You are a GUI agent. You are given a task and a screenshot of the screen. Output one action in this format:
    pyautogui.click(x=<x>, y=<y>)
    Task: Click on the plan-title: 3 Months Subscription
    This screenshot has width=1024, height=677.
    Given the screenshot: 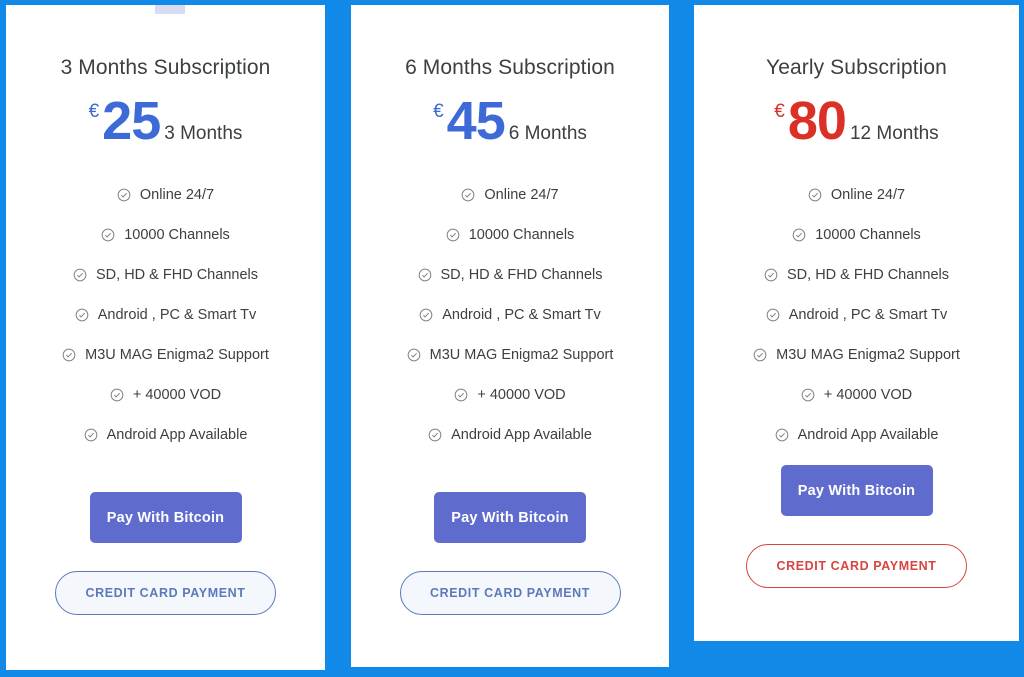 What is the action you would take?
    pyautogui.click(x=165, y=67)
    